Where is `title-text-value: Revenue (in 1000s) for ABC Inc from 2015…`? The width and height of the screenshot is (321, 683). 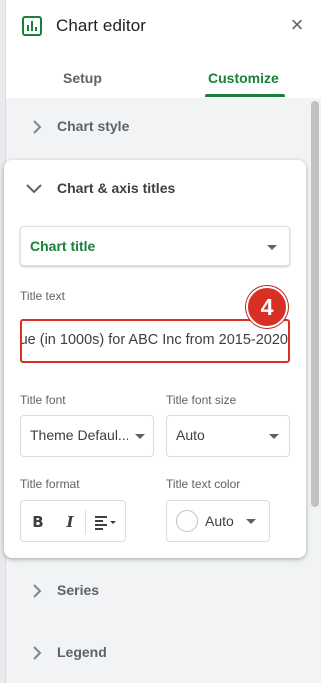 title-text-value: Revenue (in 1000s) for ABC Inc from 2015… is located at coordinates (154, 340).